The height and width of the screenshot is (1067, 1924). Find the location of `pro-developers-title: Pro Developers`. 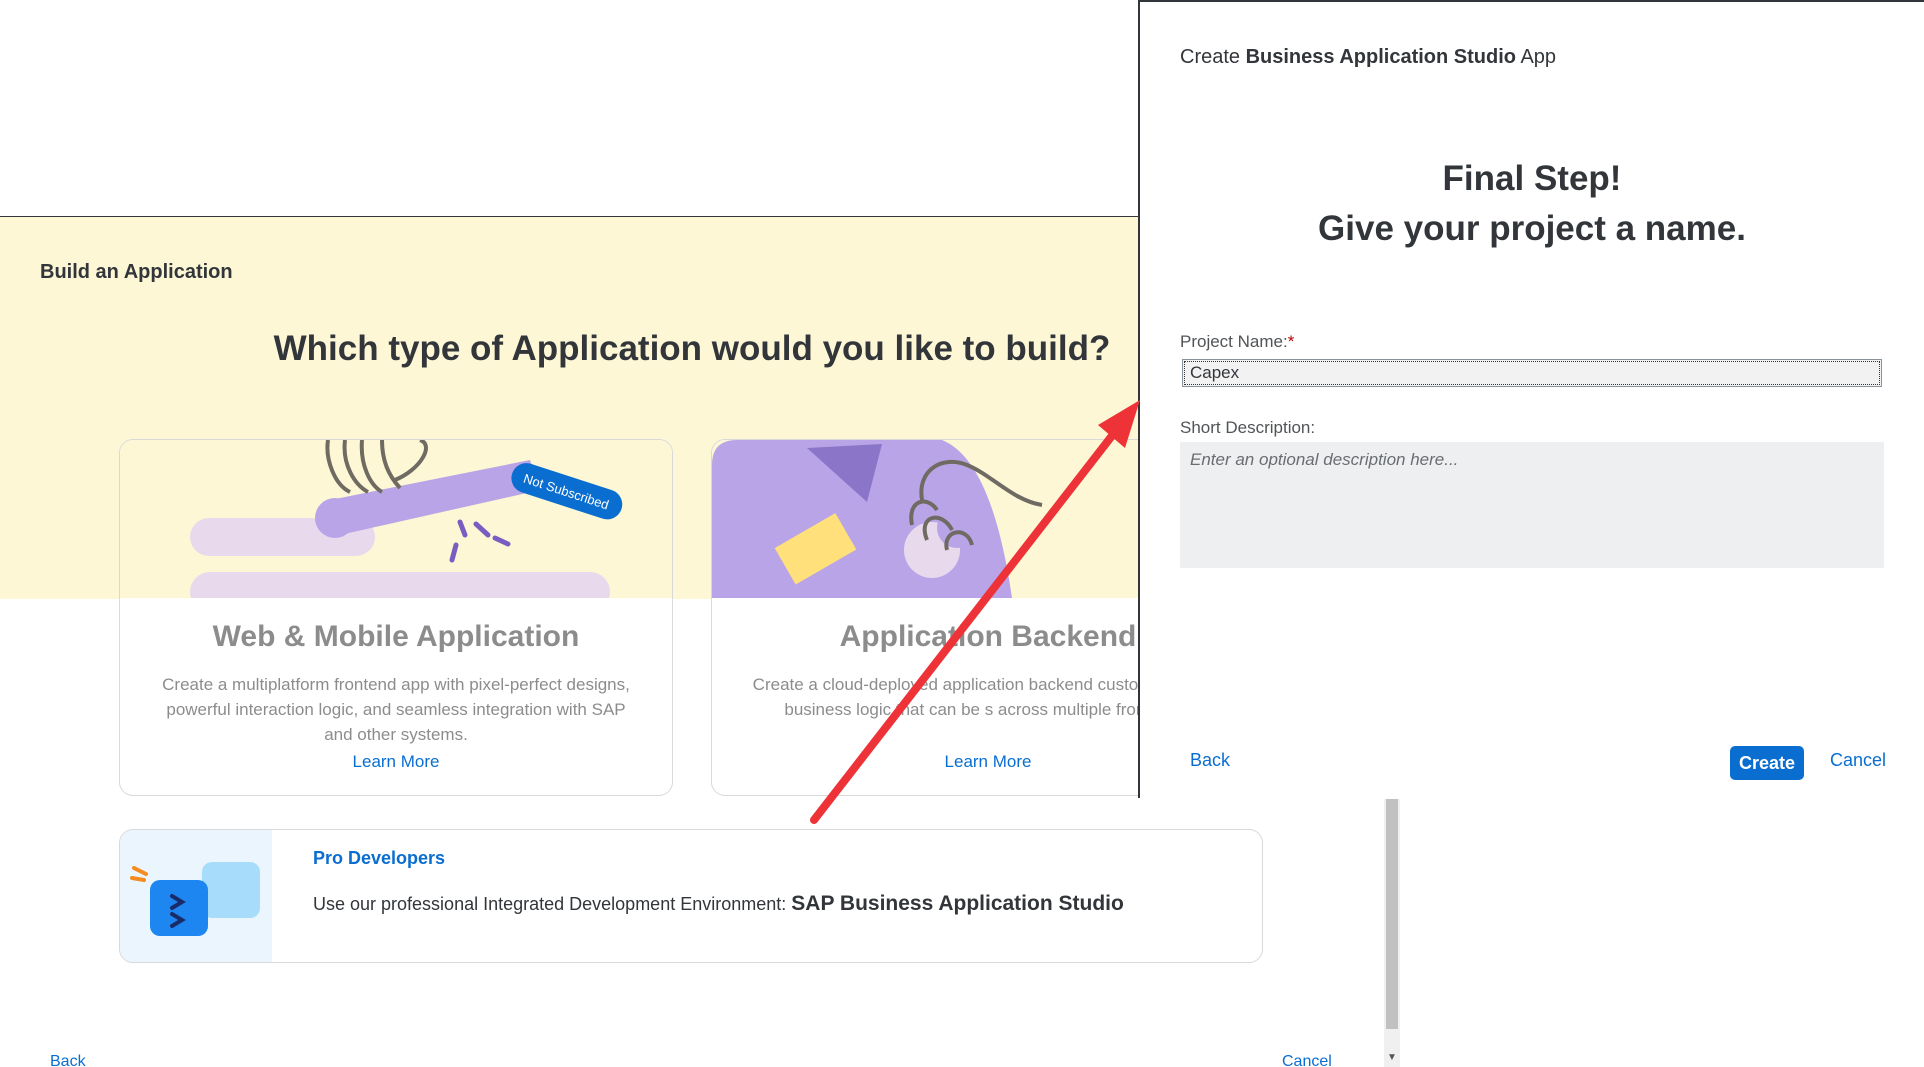

pro-developers-title: Pro Developers is located at coordinates (379, 858).